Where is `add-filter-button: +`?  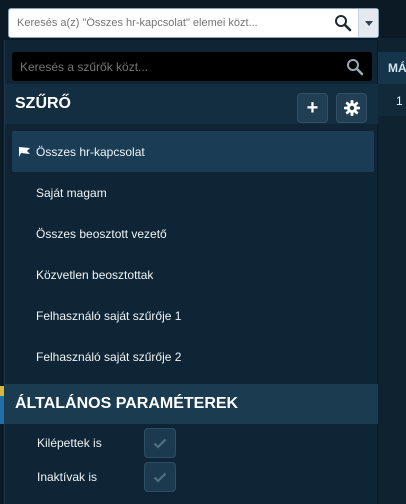 add-filter-button: + is located at coordinates (312, 108).